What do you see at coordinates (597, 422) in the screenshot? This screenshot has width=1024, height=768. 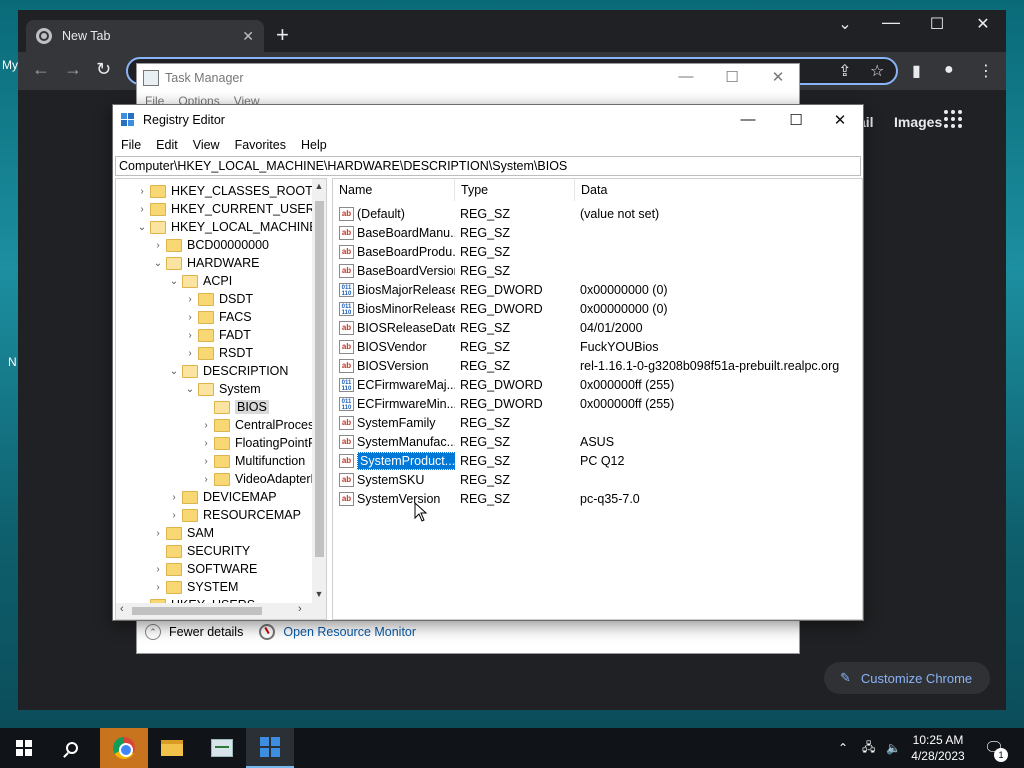 I see `registry-value-row: ab SystemFamily REG_SZ` at bounding box center [597, 422].